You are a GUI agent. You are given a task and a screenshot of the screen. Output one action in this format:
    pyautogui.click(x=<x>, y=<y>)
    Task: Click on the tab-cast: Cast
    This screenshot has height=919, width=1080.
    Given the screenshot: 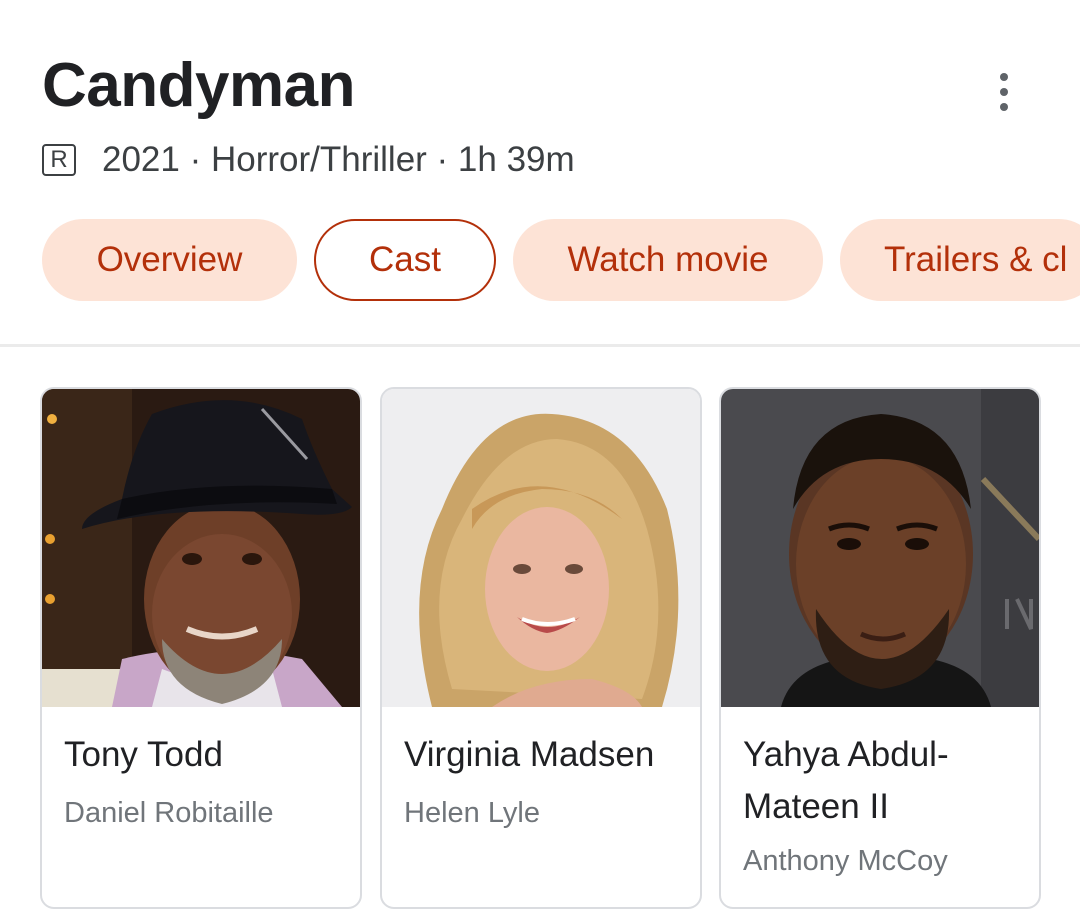 What is the action you would take?
    pyautogui.click(x=405, y=260)
    